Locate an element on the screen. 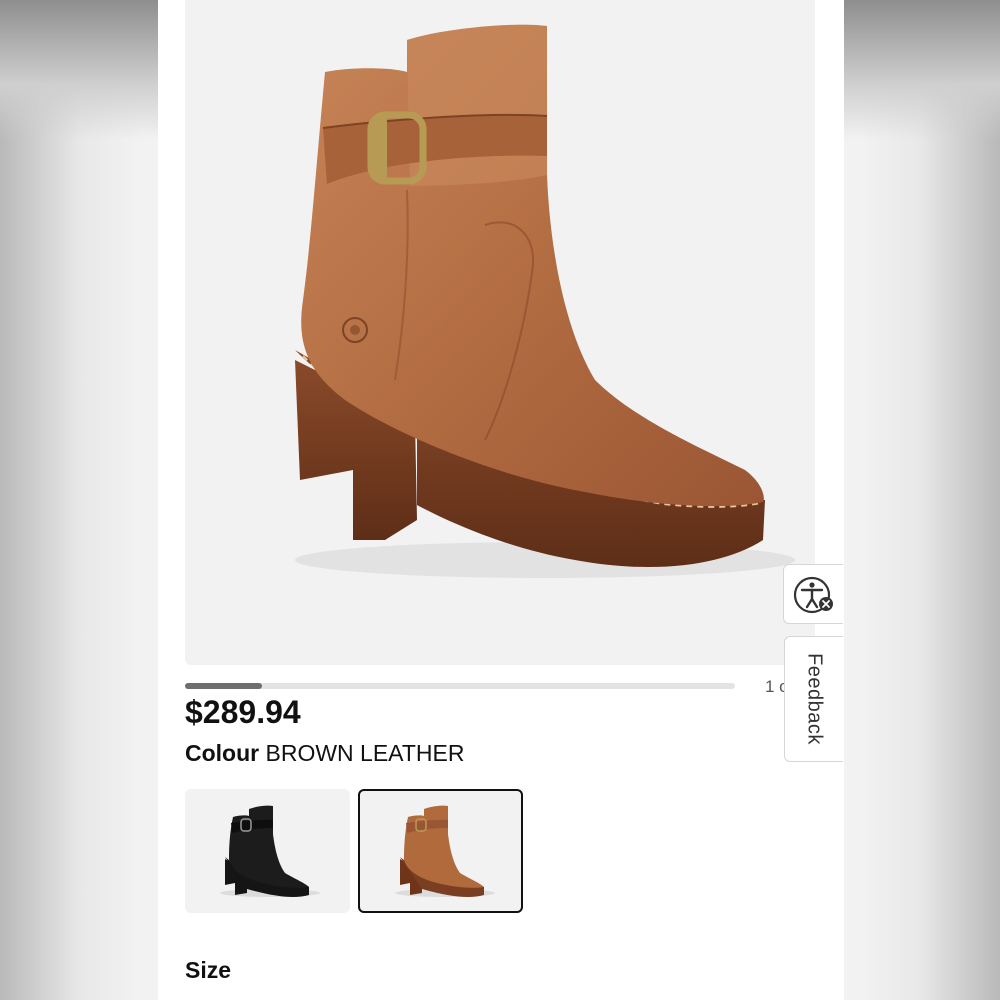 The height and width of the screenshot is (1000, 1000). feedback-tab: Feedback is located at coordinates (813, 699).